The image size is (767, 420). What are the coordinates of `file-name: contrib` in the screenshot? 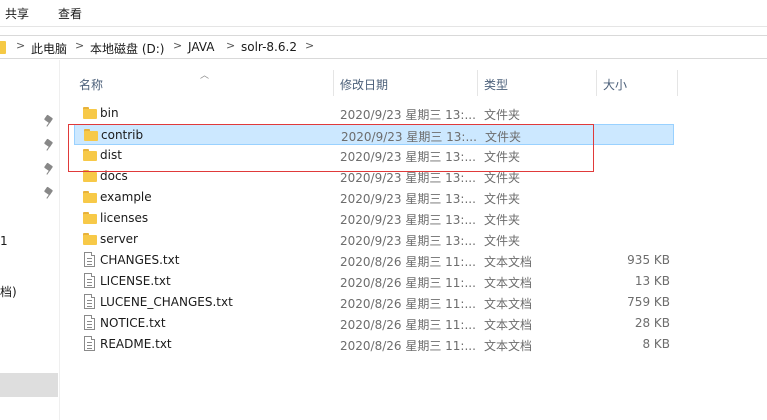 It's located at (122, 135).